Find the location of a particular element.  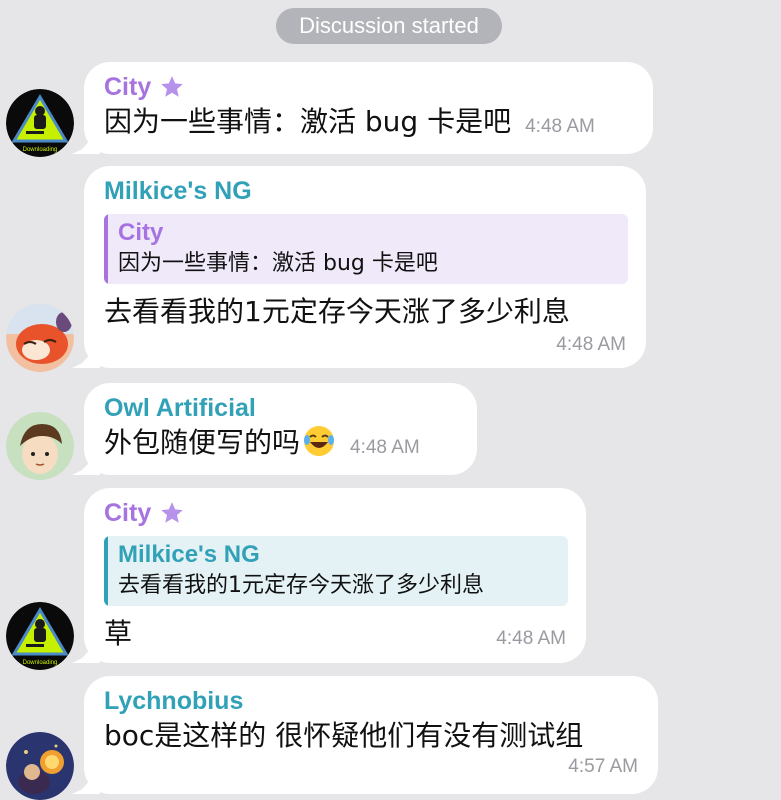

avatar-lychnobius is located at coordinates (40, 766).